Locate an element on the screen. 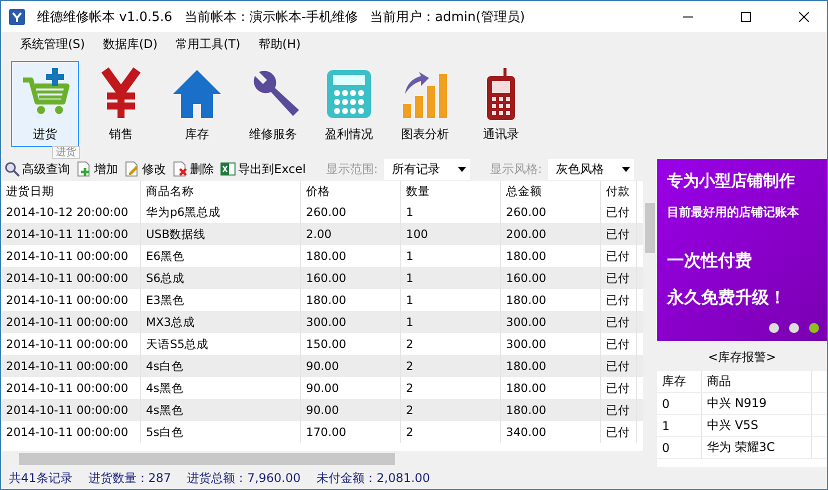  column-header: 价格 is located at coordinates (351, 191).